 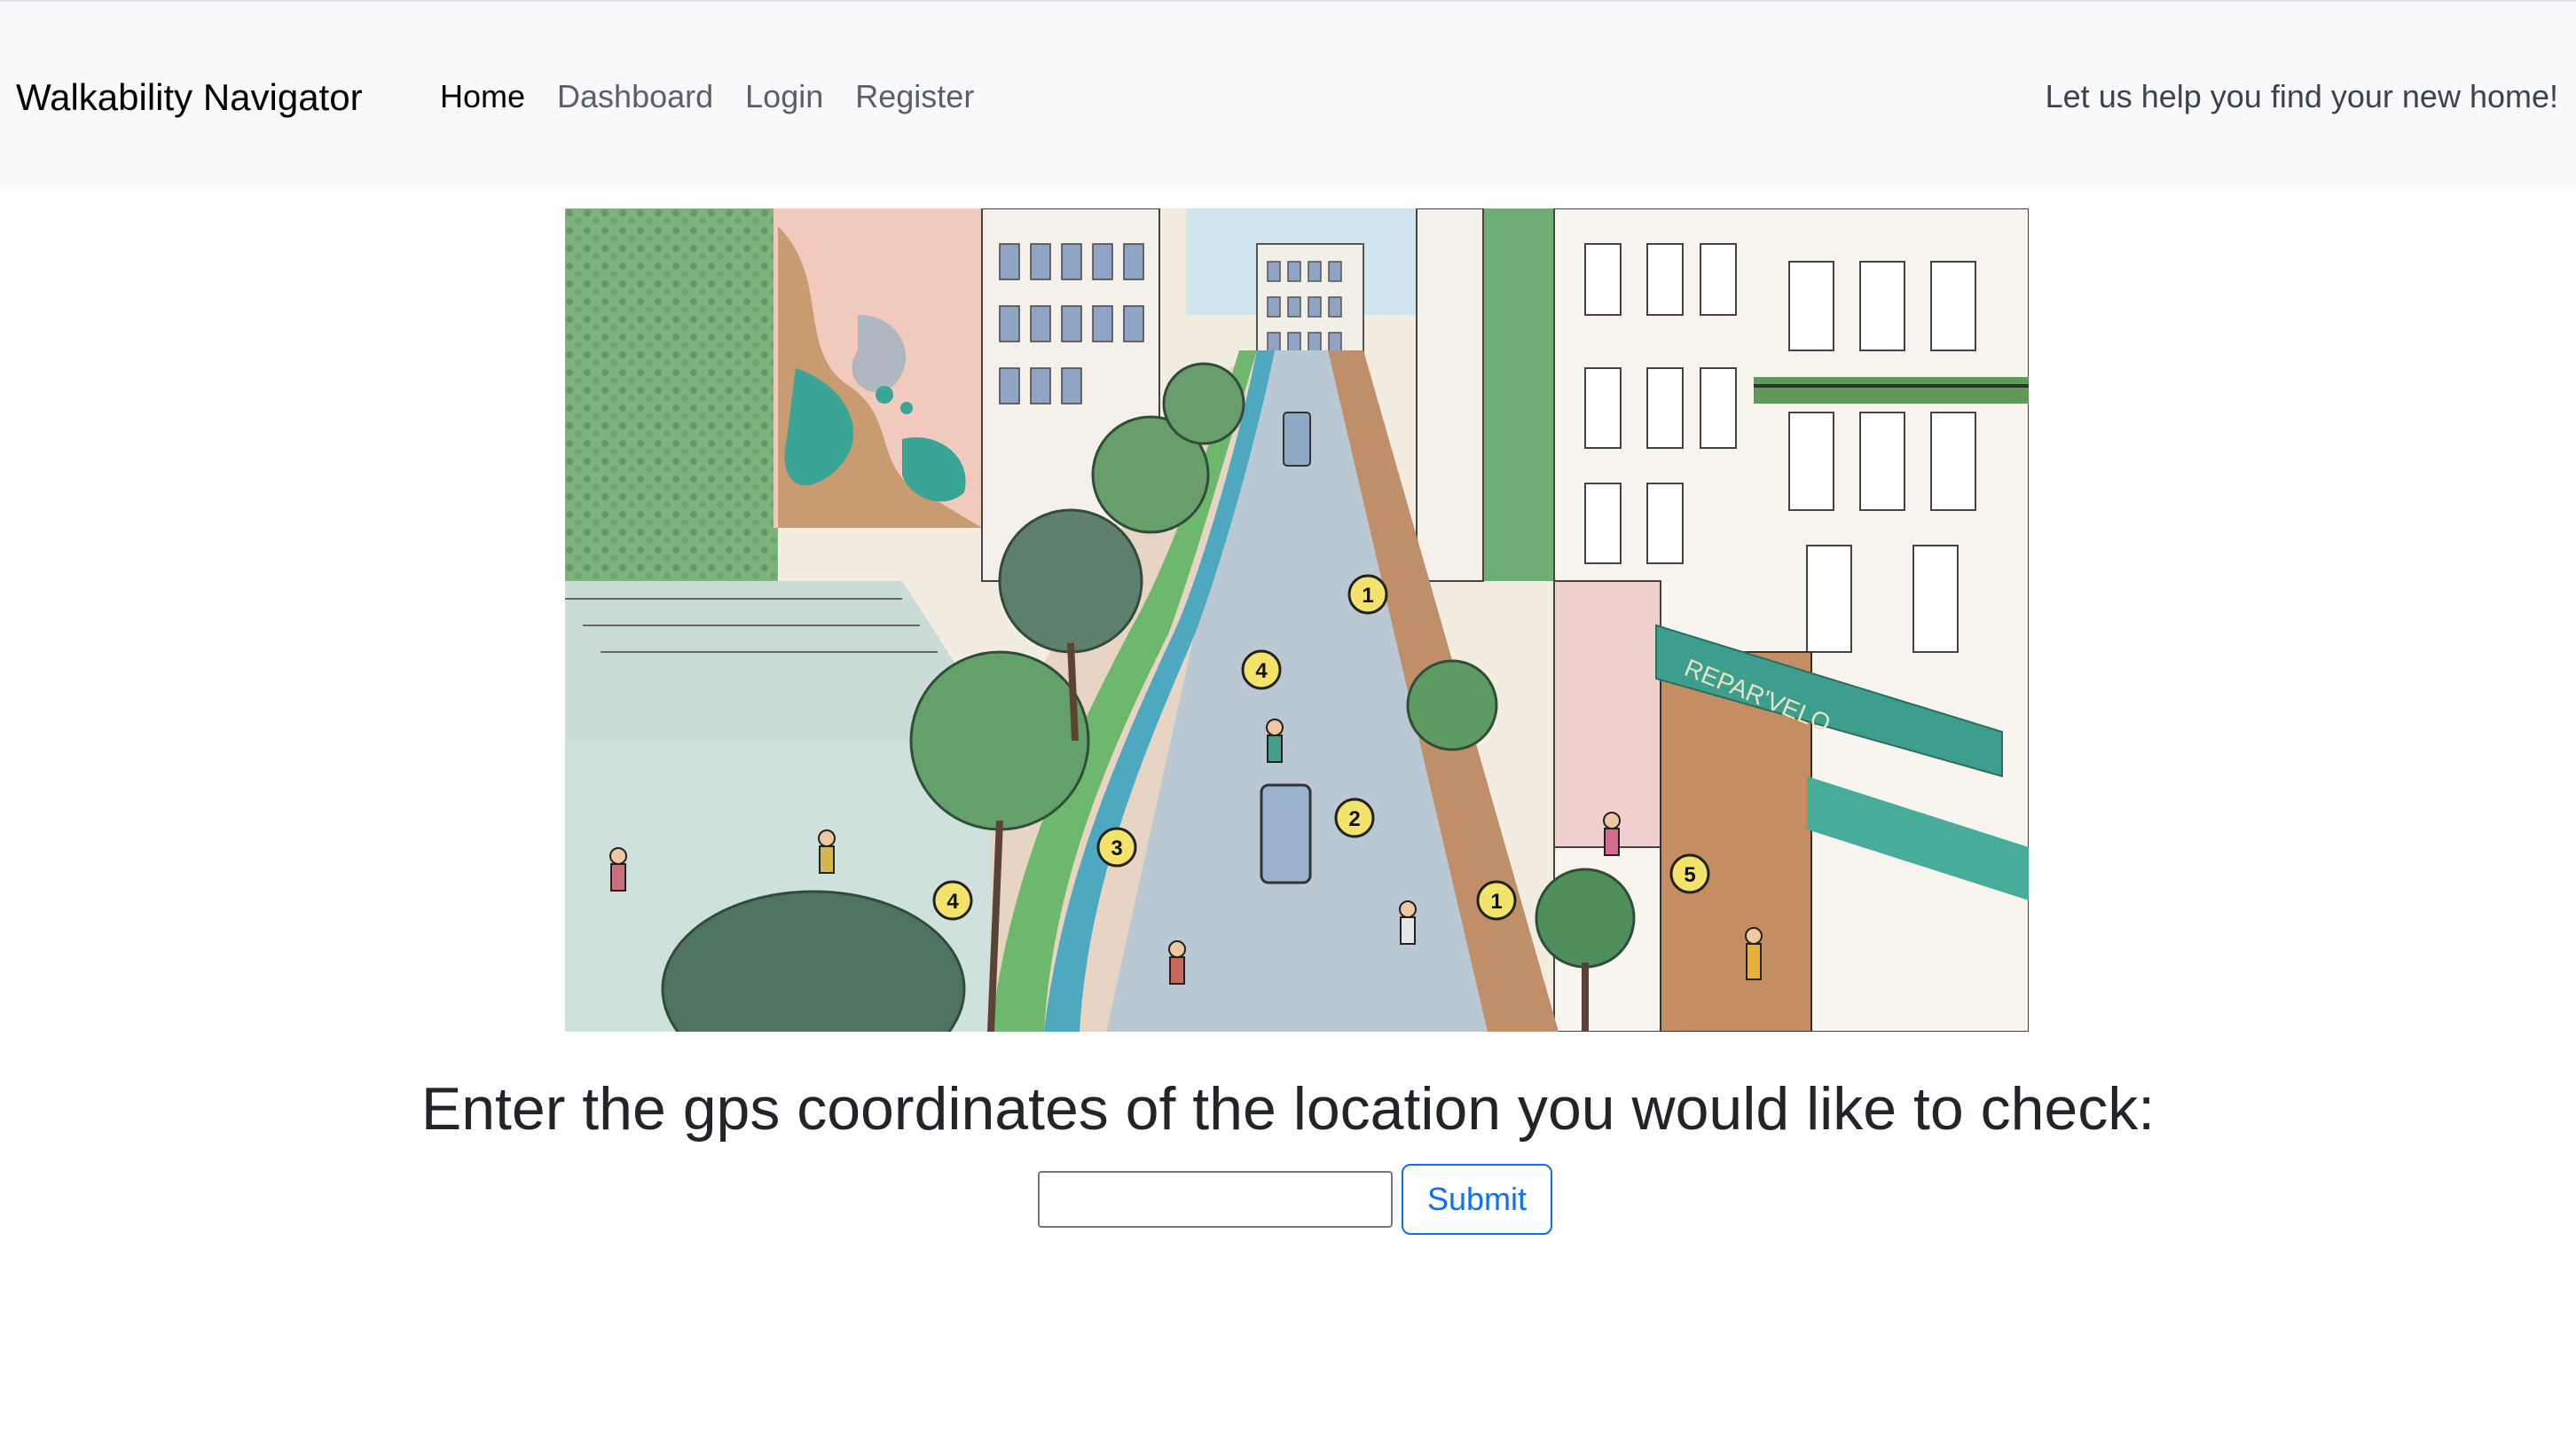 What do you see at coordinates (2301, 96) in the screenshot?
I see `navbar-tagline: Let us help you find your new home!` at bounding box center [2301, 96].